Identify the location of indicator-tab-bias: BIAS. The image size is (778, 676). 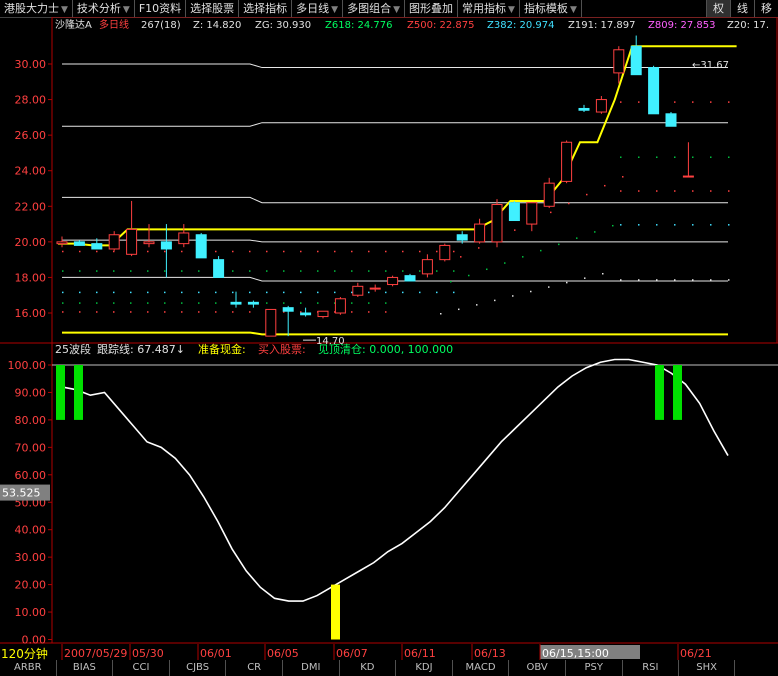
(85, 668).